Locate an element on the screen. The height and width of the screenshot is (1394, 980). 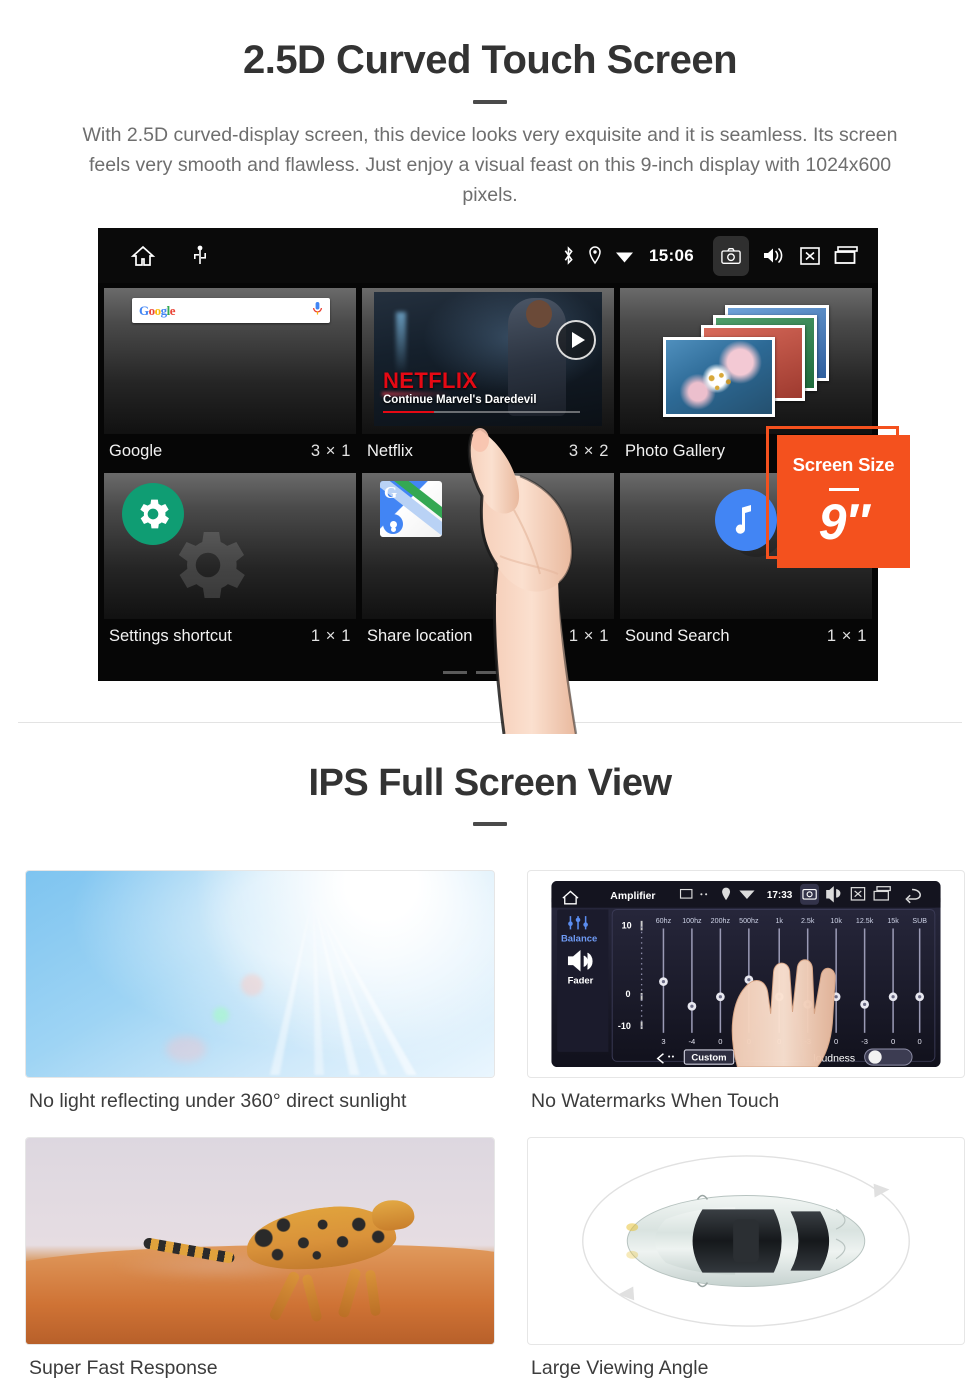
widget-cell-share-location: G Share location 1 × 1 is located at coordinates (488, 564).